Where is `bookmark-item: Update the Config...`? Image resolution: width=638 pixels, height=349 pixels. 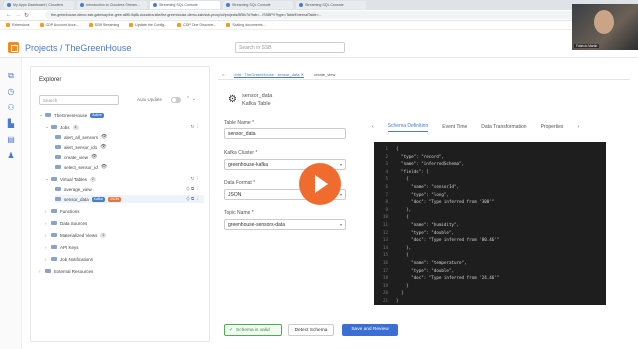
bookmark-item: Update the Config... is located at coordinates (148, 25).